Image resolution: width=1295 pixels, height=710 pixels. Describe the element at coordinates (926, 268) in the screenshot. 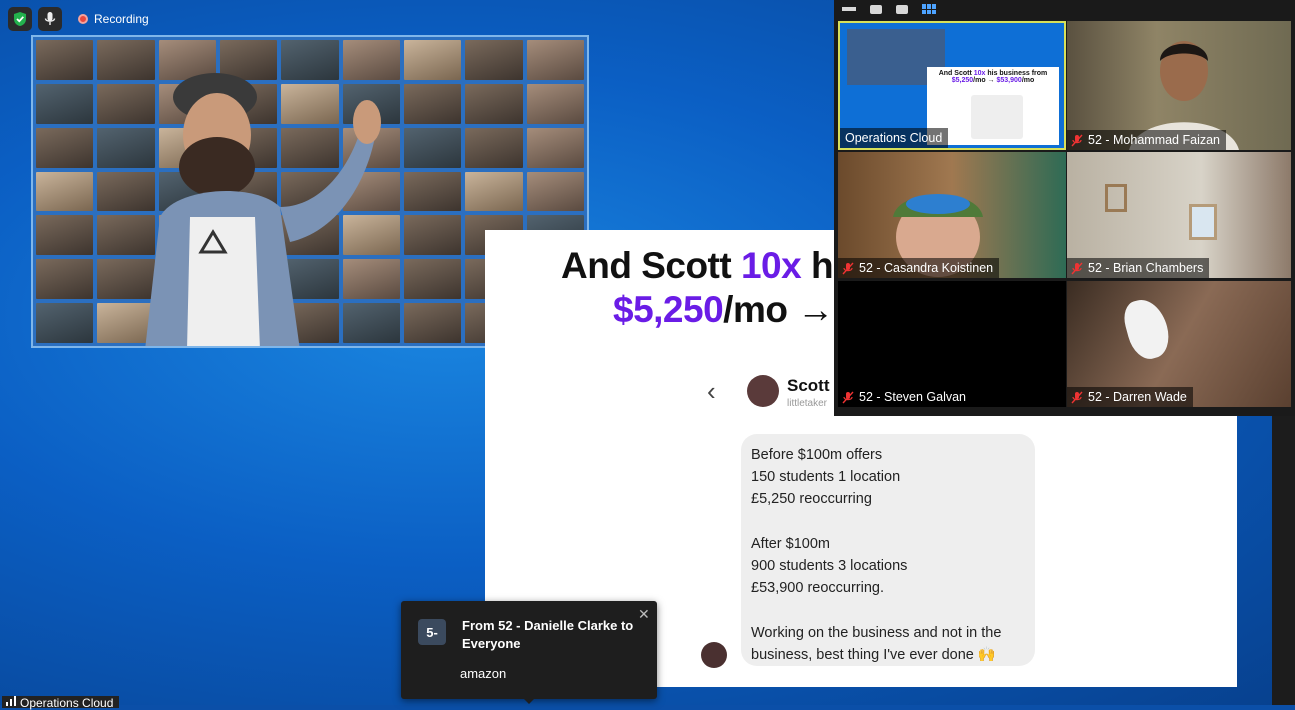

I see `participant-name: 52 - Casandra Koistinen` at that location.